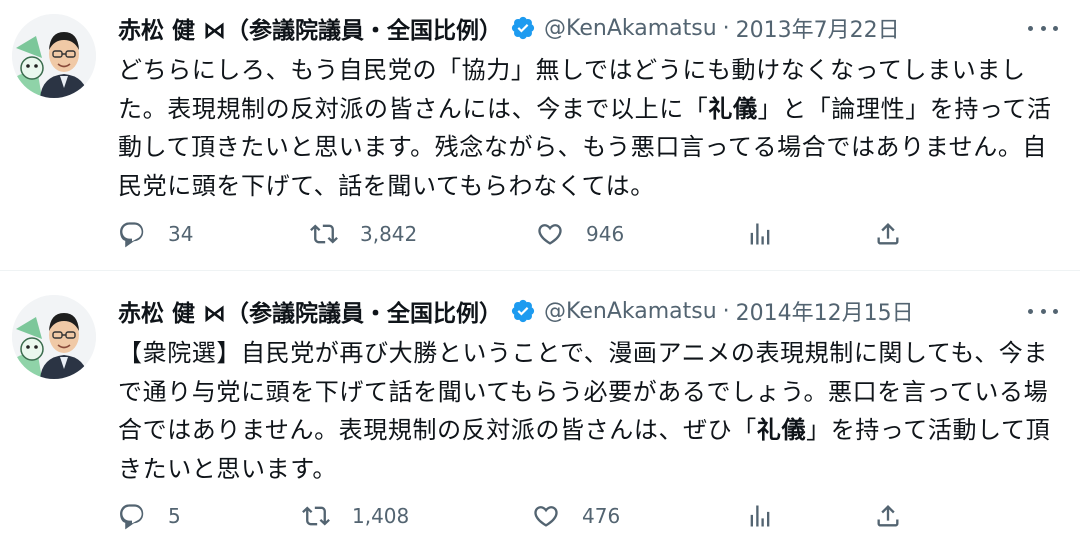 This screenshot has width=1080, height=534. What do you see at coordinates (518, 234) in the screenshot?
I see `tweet-actions: 34 3,842 946` at bounding box center [518, 234].